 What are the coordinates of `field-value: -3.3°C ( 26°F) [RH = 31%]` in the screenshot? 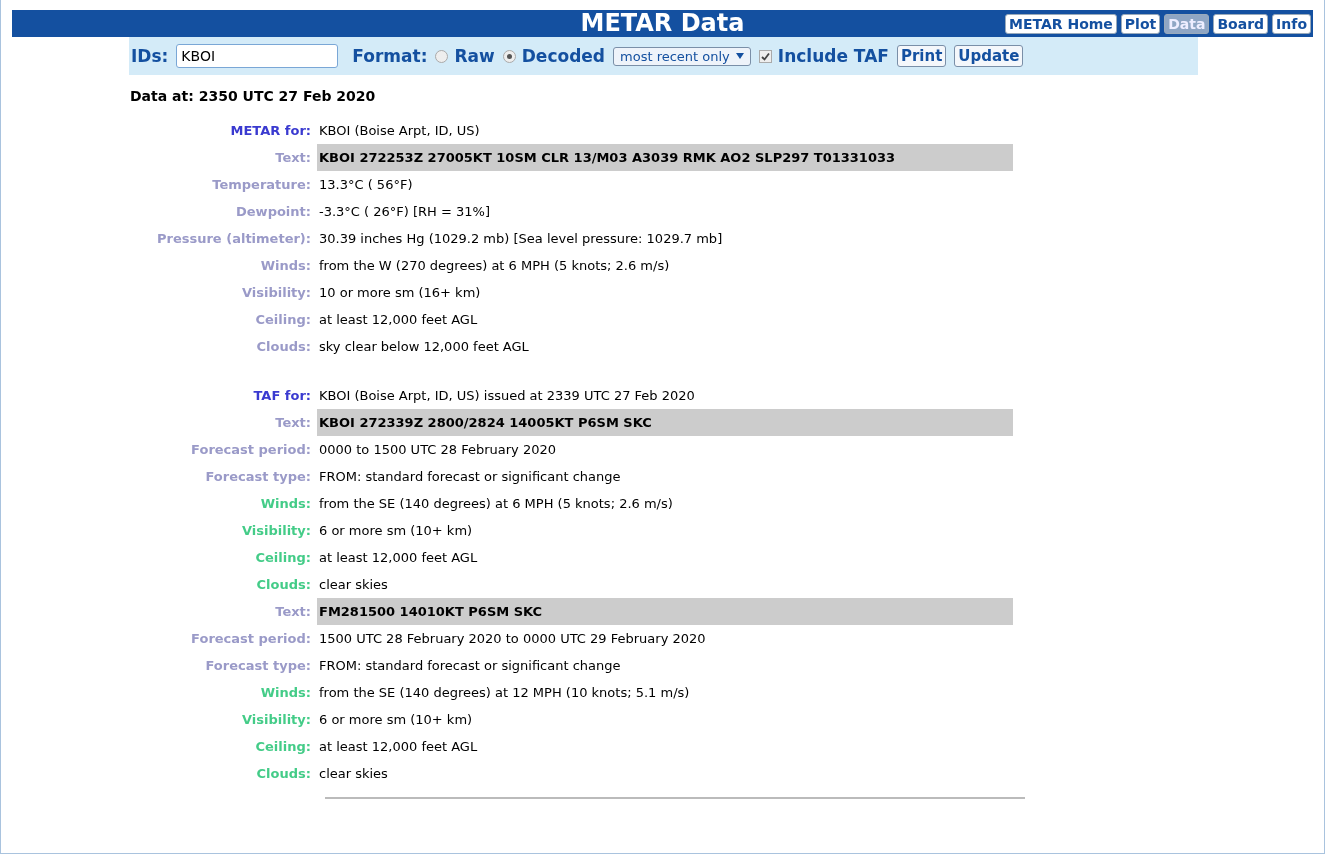 It's located at (404, 212).